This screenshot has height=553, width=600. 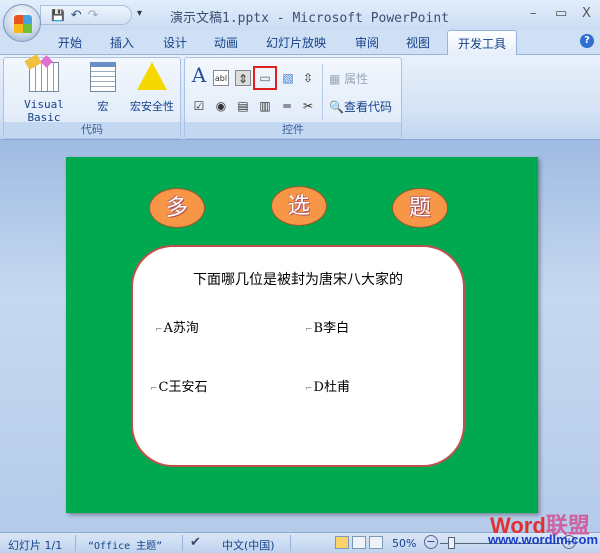 What do you see at coordinates (248, 545) in the screenshot?
I see `language: 中文(中国)` at bounding box center [248, 545].